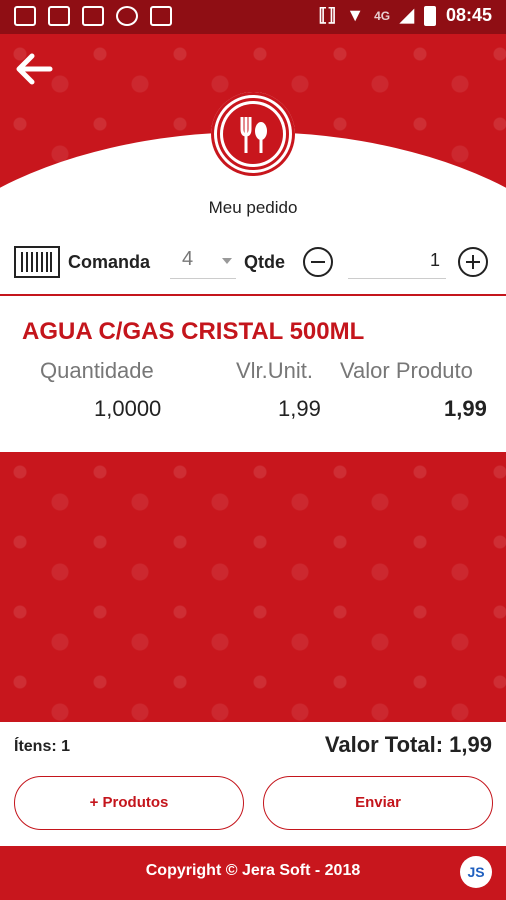 The height and width of the screenshot is (900, 506). What do you see at coordinates (275, 370) in the screenshot?
I see `unit-value-header: Vlr.Unit.` at bounding box center [275, 370].